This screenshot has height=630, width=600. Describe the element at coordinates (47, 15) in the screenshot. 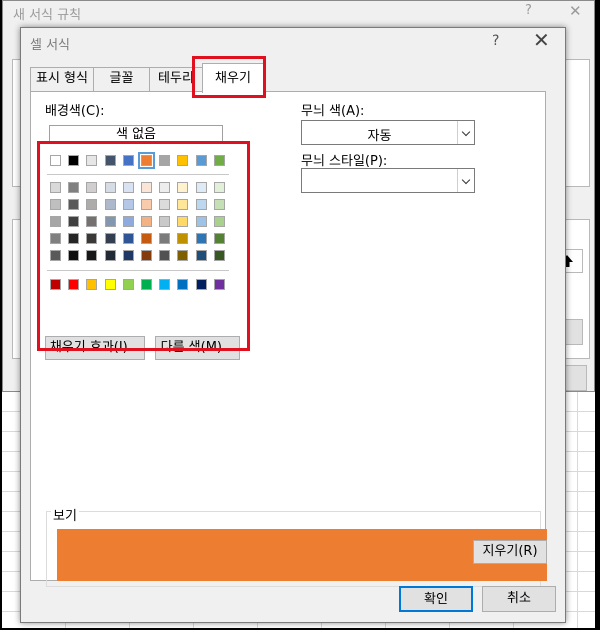

I see `new-format-rule-title: 새 서식 규칙` at that location.